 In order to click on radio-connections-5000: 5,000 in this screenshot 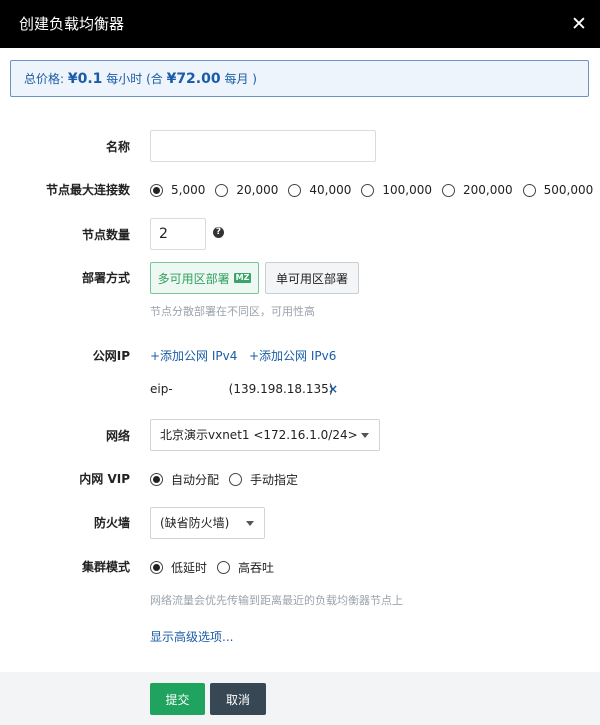, I will do `click(177, 190)`.